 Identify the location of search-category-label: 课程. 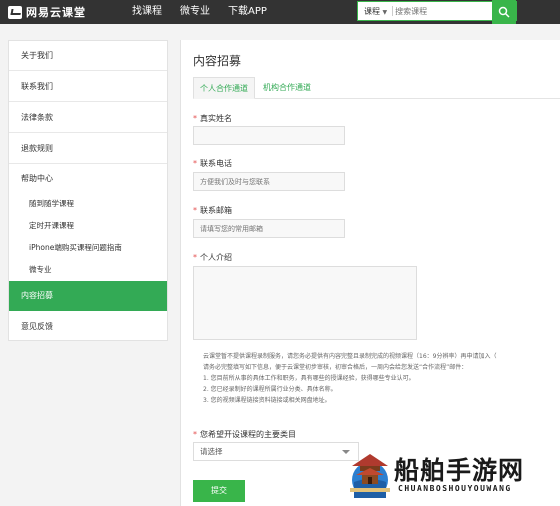
(372, 11).